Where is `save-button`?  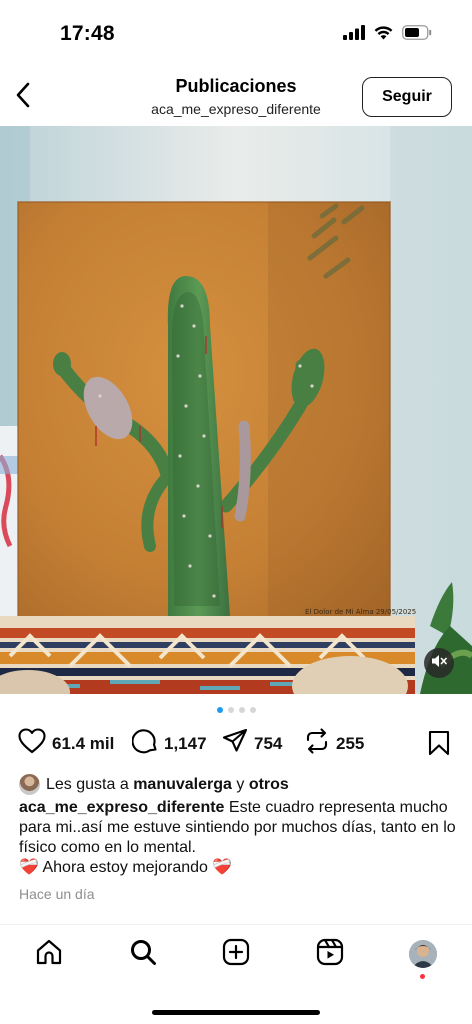
save-button is located at coordinates (439, 745).